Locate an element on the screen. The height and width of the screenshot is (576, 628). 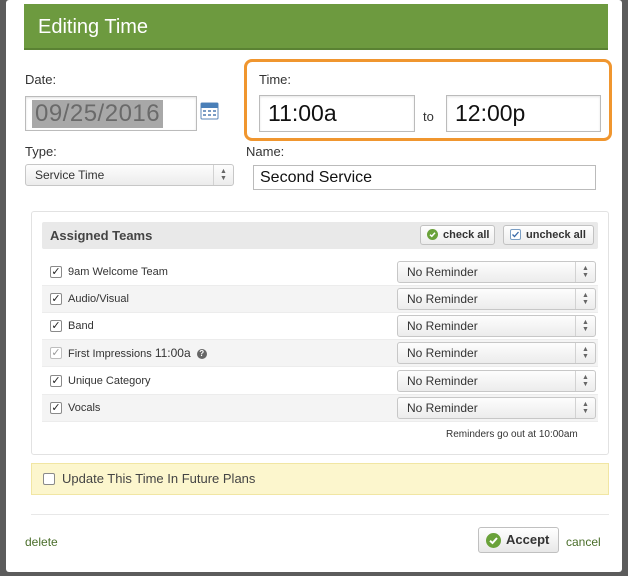
dialog-title: Editing Time is located at coordinates (316, 27).